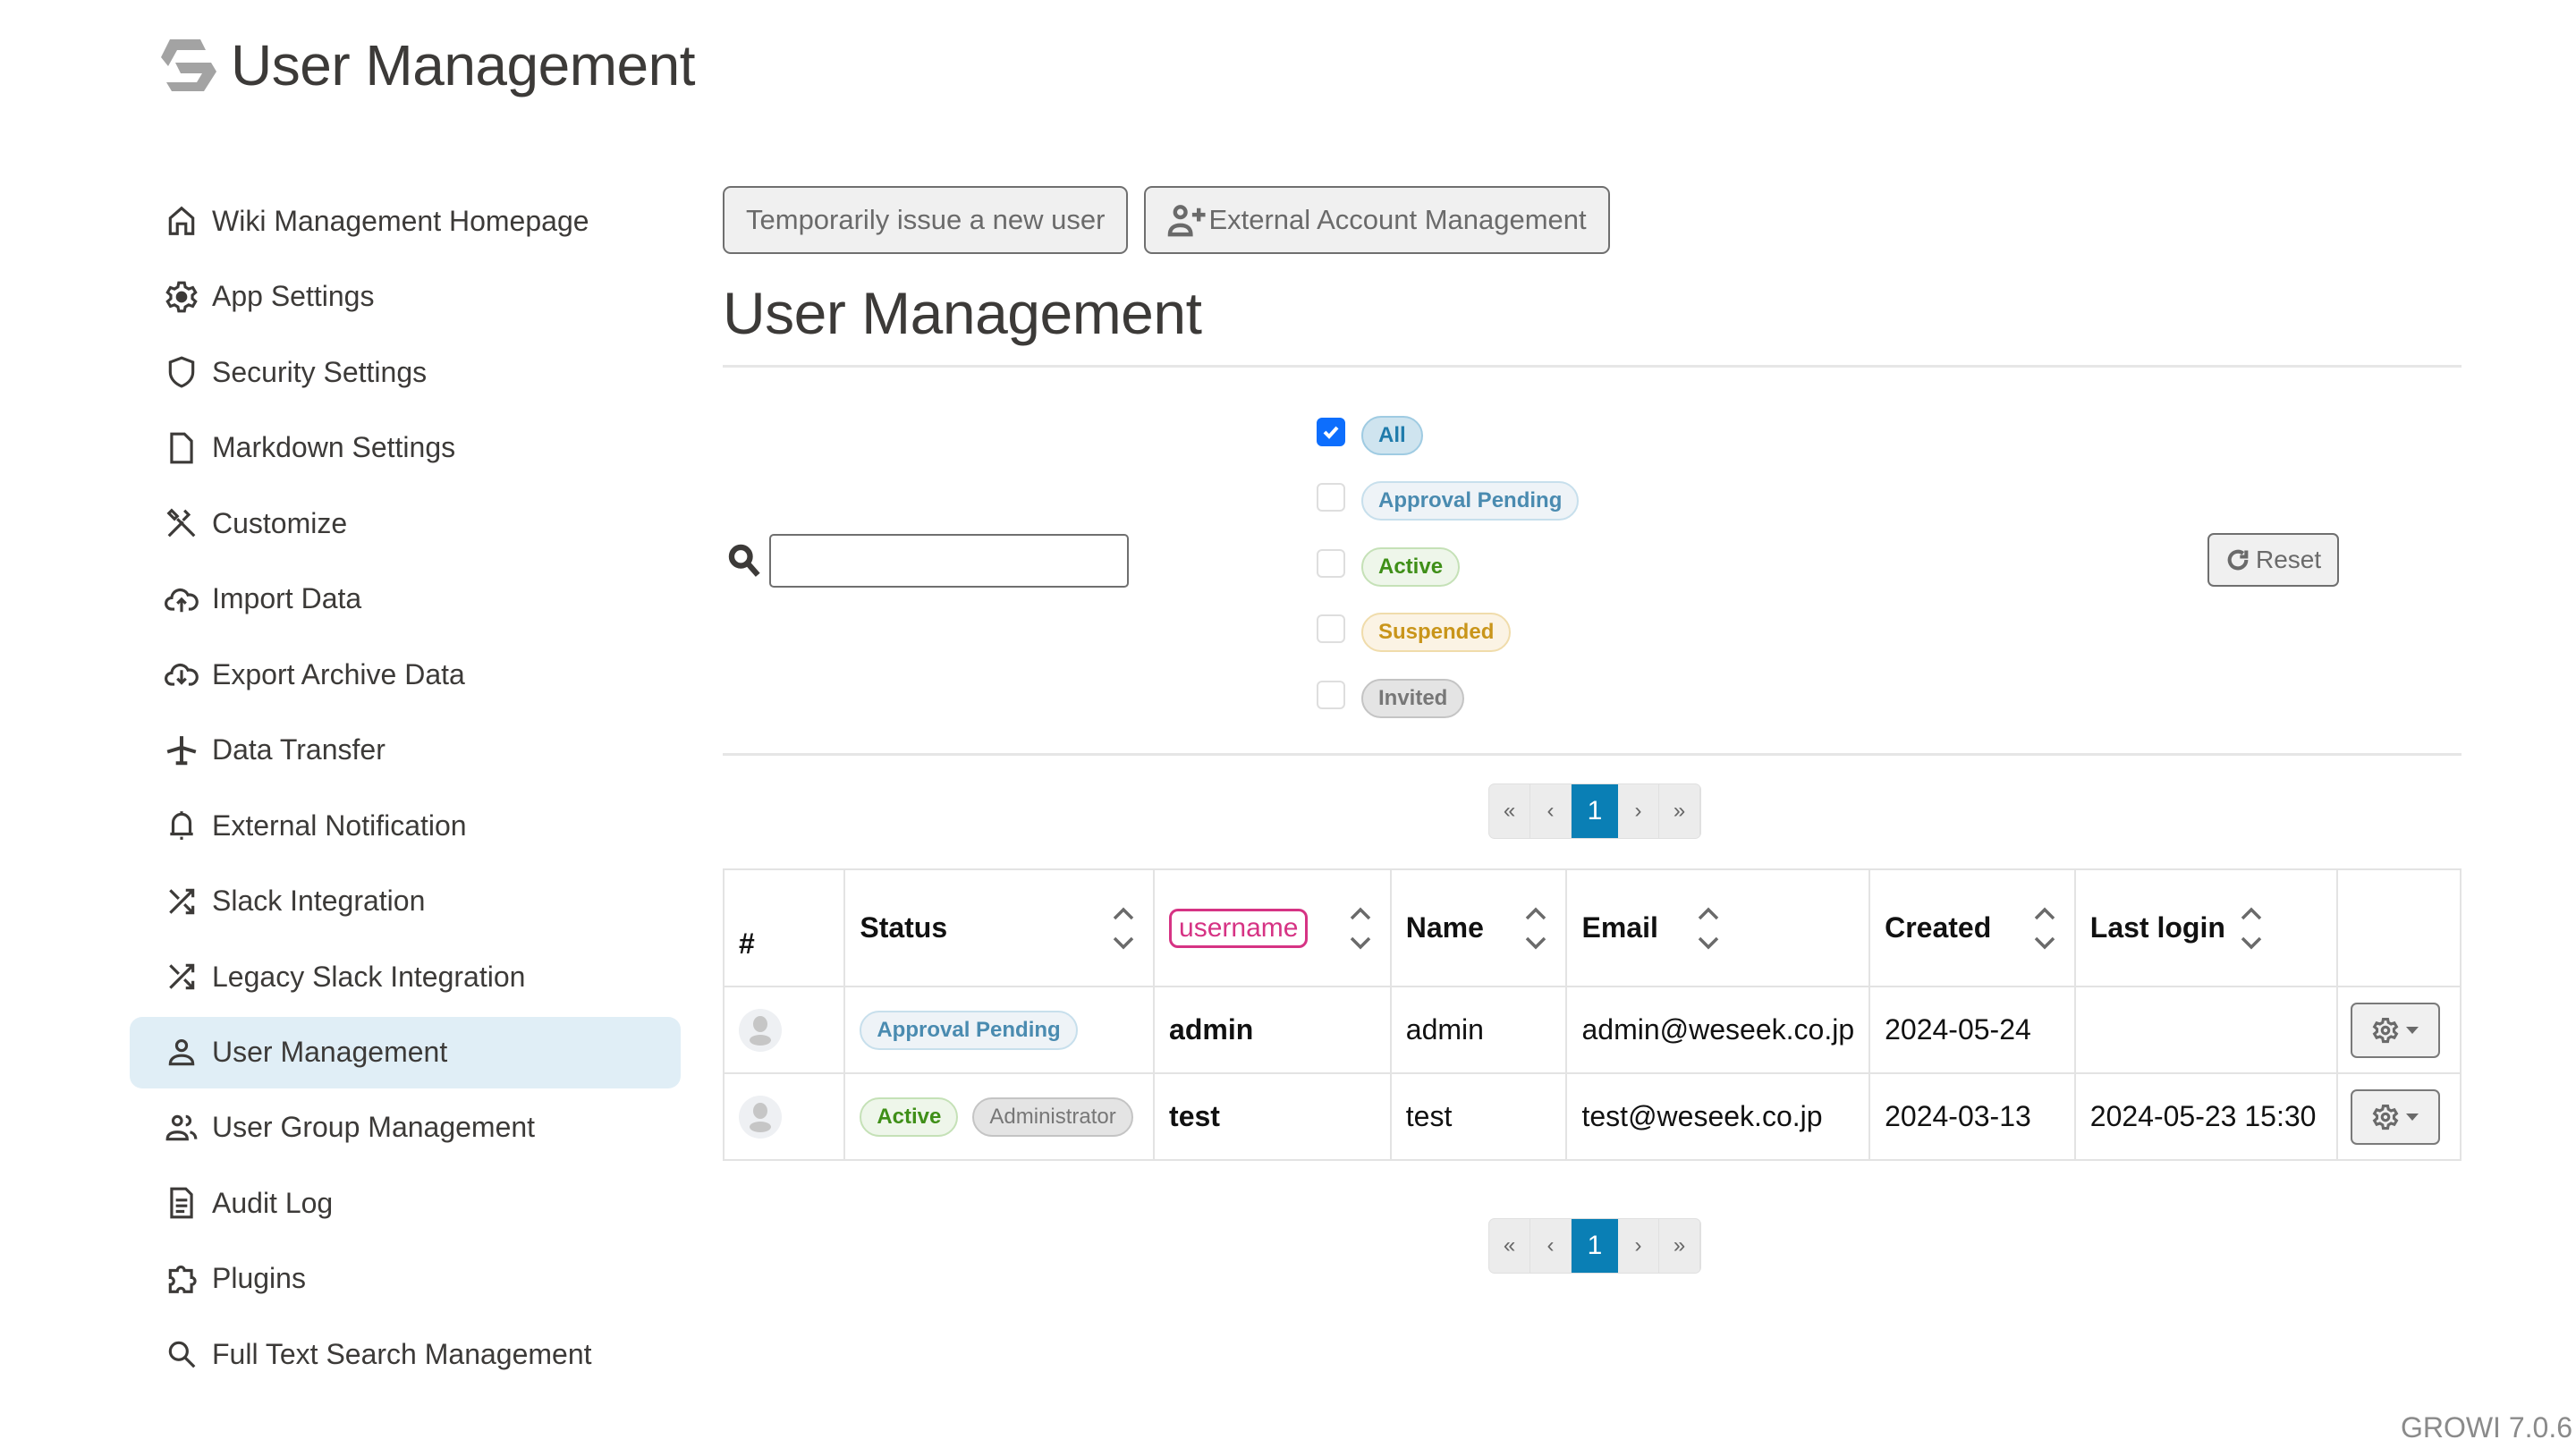 This screenshot has width=2576, height=1448. I want to click on sidebar-item-markdown-settings: Markdown Settings, so click(405, 449).